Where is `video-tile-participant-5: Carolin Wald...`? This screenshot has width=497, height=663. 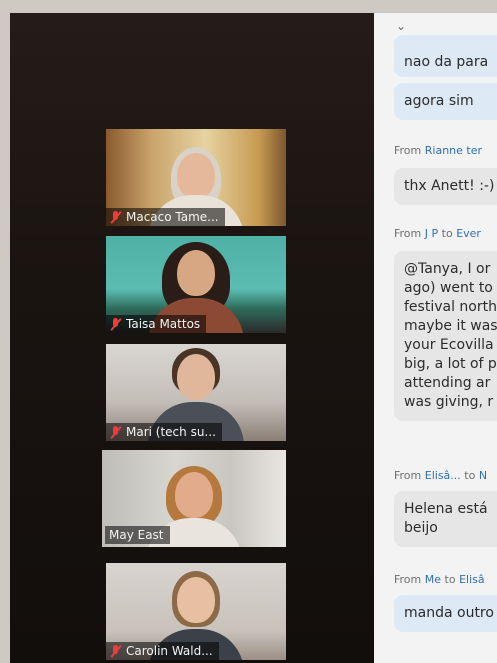 video-tile-participant-5: Carolin Wald... is located at coordinates (196, 611).